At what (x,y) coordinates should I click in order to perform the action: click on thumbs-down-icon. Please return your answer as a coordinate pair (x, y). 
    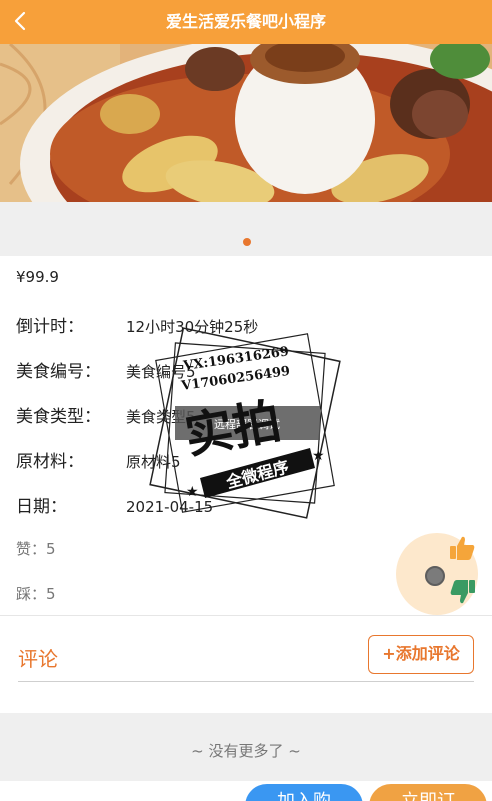
    Looking at the image, I should click on (463, 592).